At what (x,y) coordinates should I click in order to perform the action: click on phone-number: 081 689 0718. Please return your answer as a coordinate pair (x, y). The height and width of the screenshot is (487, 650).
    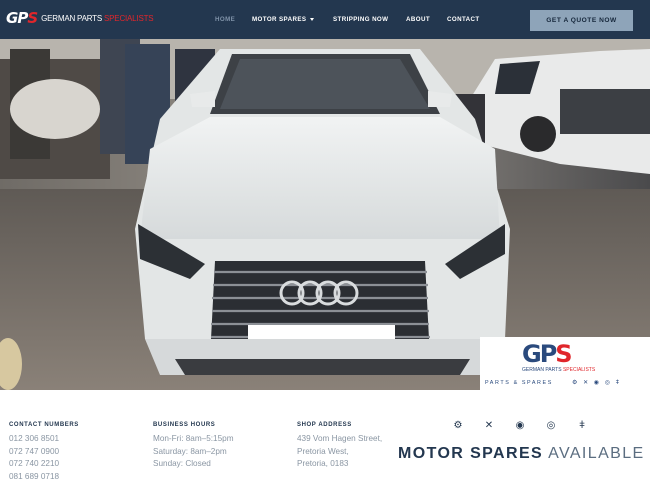
    Looking at the image, I should click on (34, 477).